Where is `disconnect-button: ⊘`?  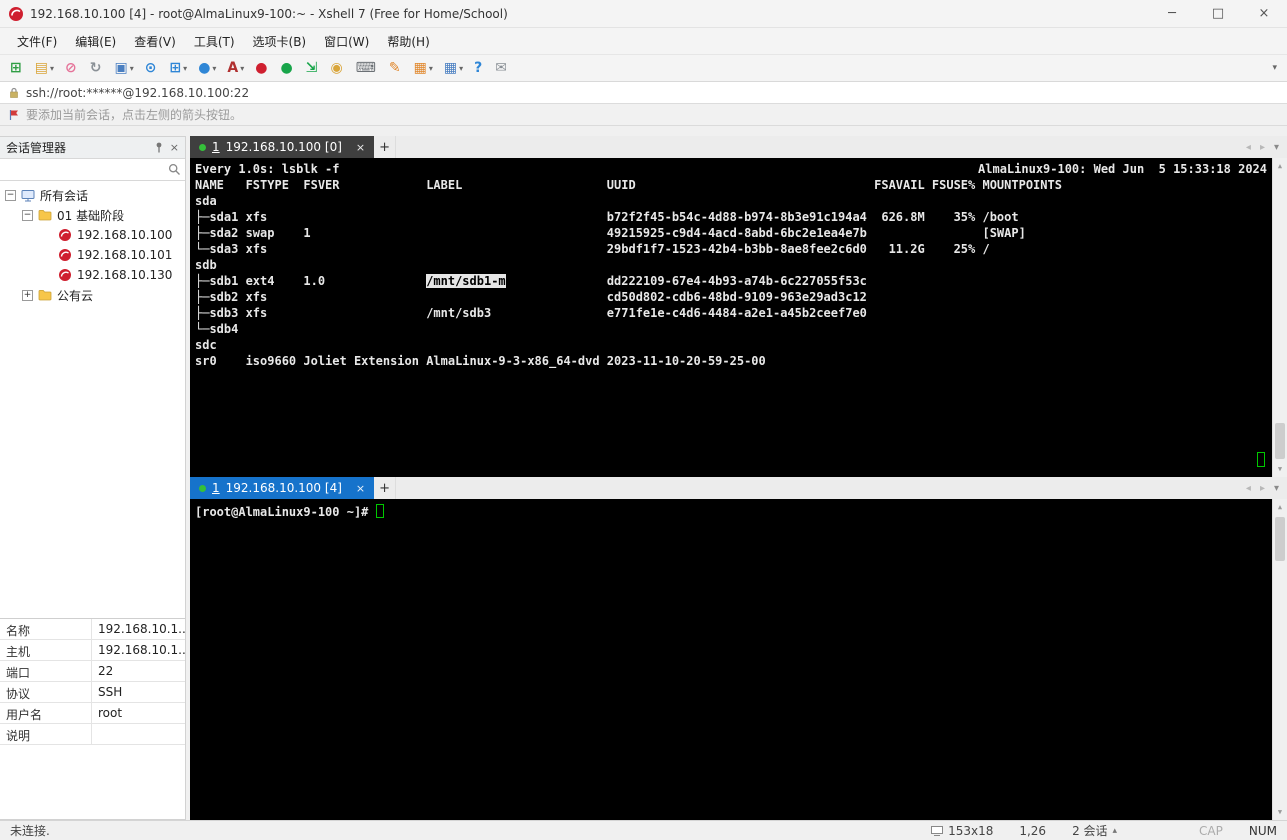
disconnect-button: ⊘ is located at coordinates (72, 68).